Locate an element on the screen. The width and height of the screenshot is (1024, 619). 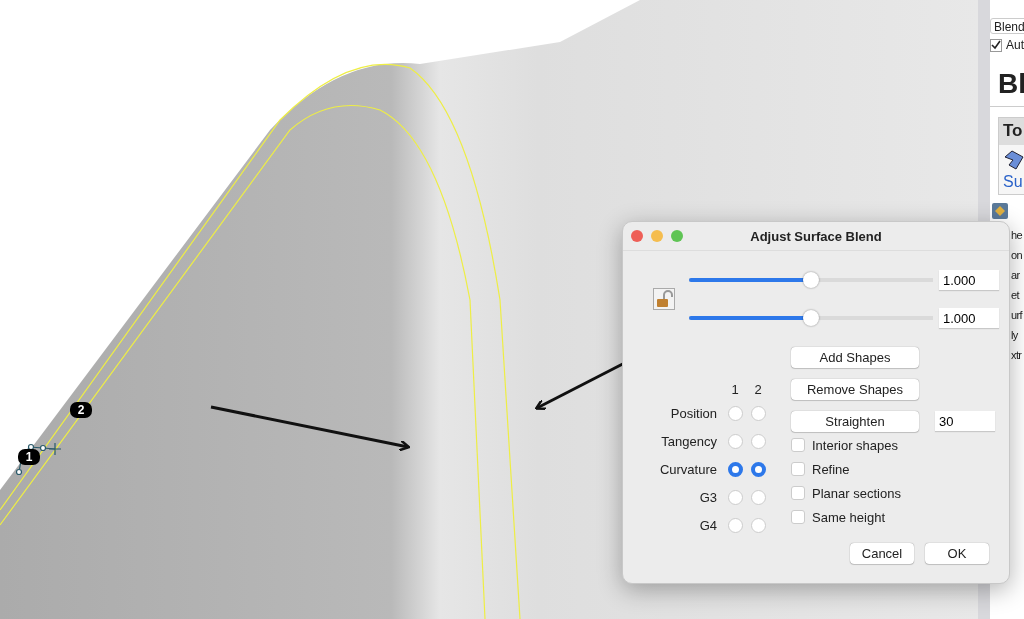
heading: Bl is located at coordinates (1007, 87).